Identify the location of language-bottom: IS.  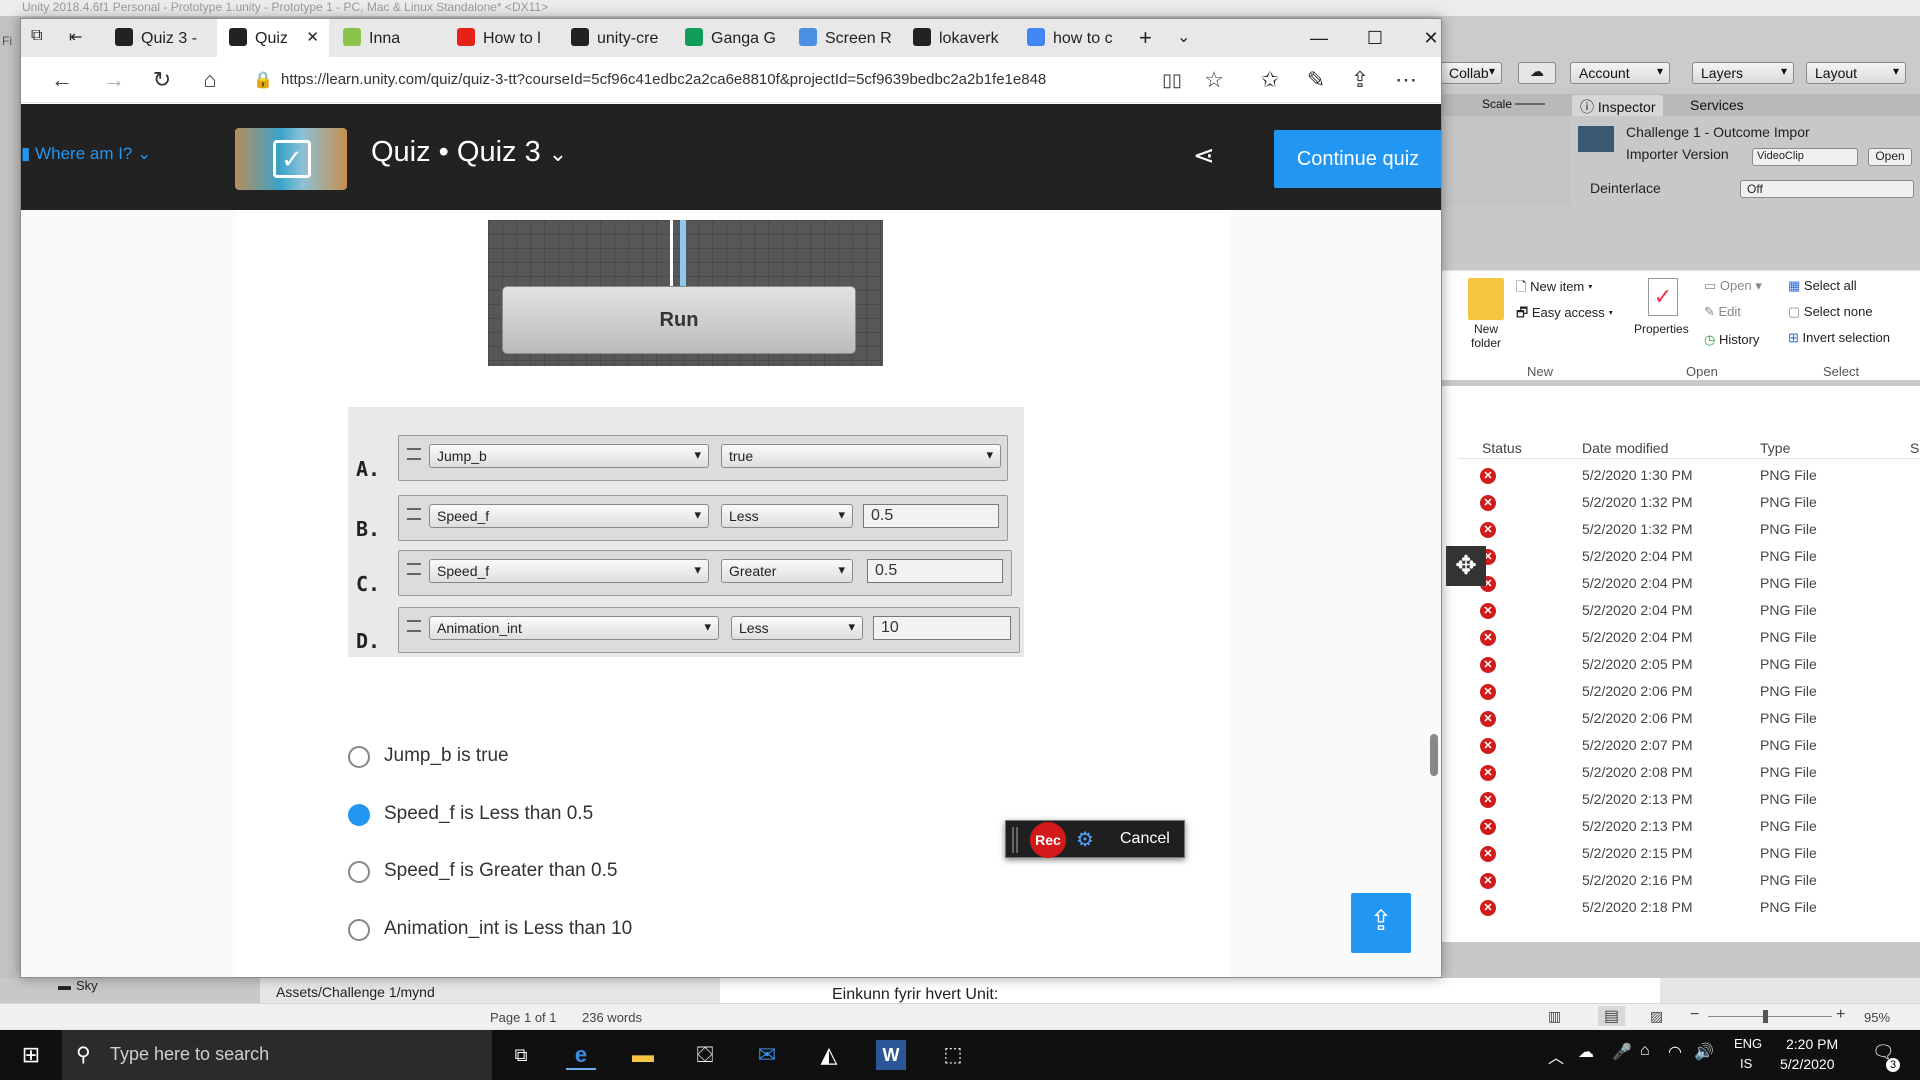
(1746, 1063).